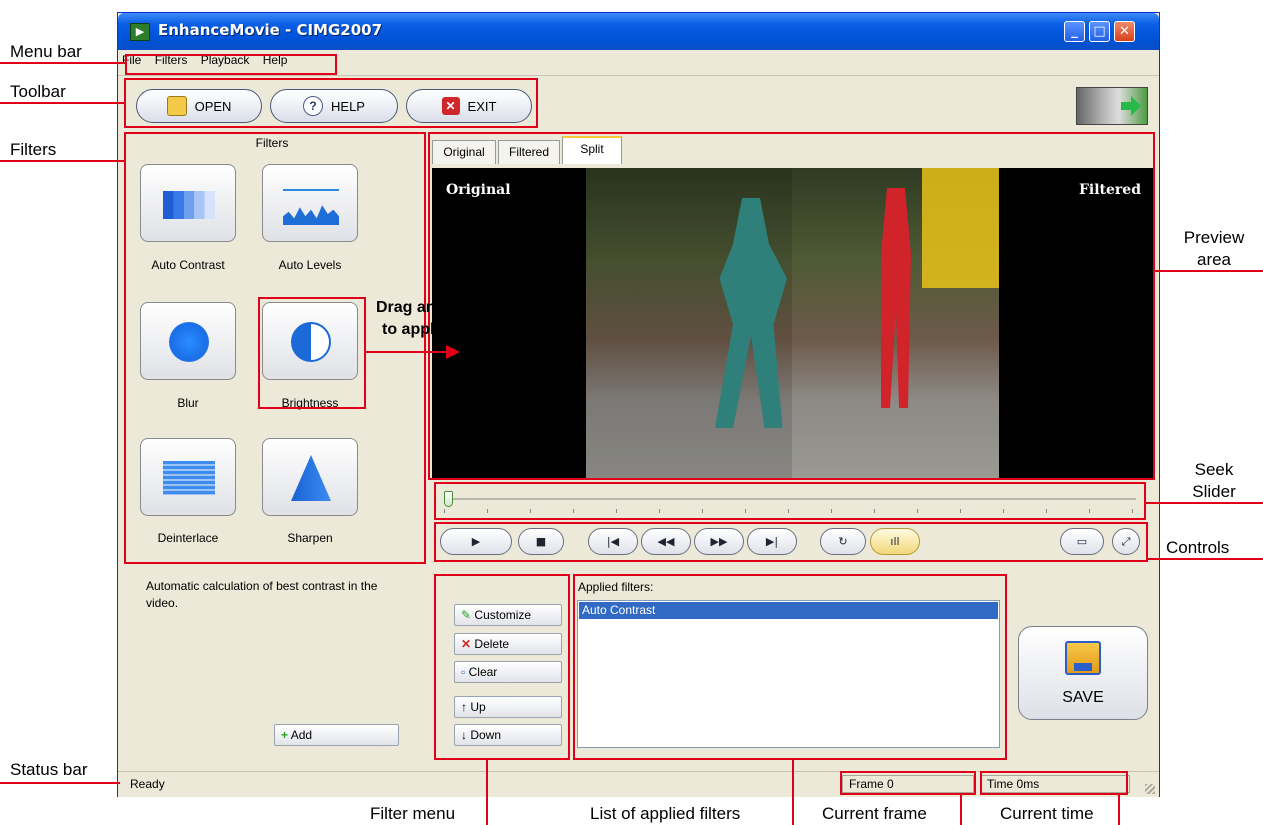 The height and width of the screenshot is (825, 1263). I want to click on title-bar: ▶ EnhanceMovie - CIMG2007 _ □ ✕, so click(638, 31).